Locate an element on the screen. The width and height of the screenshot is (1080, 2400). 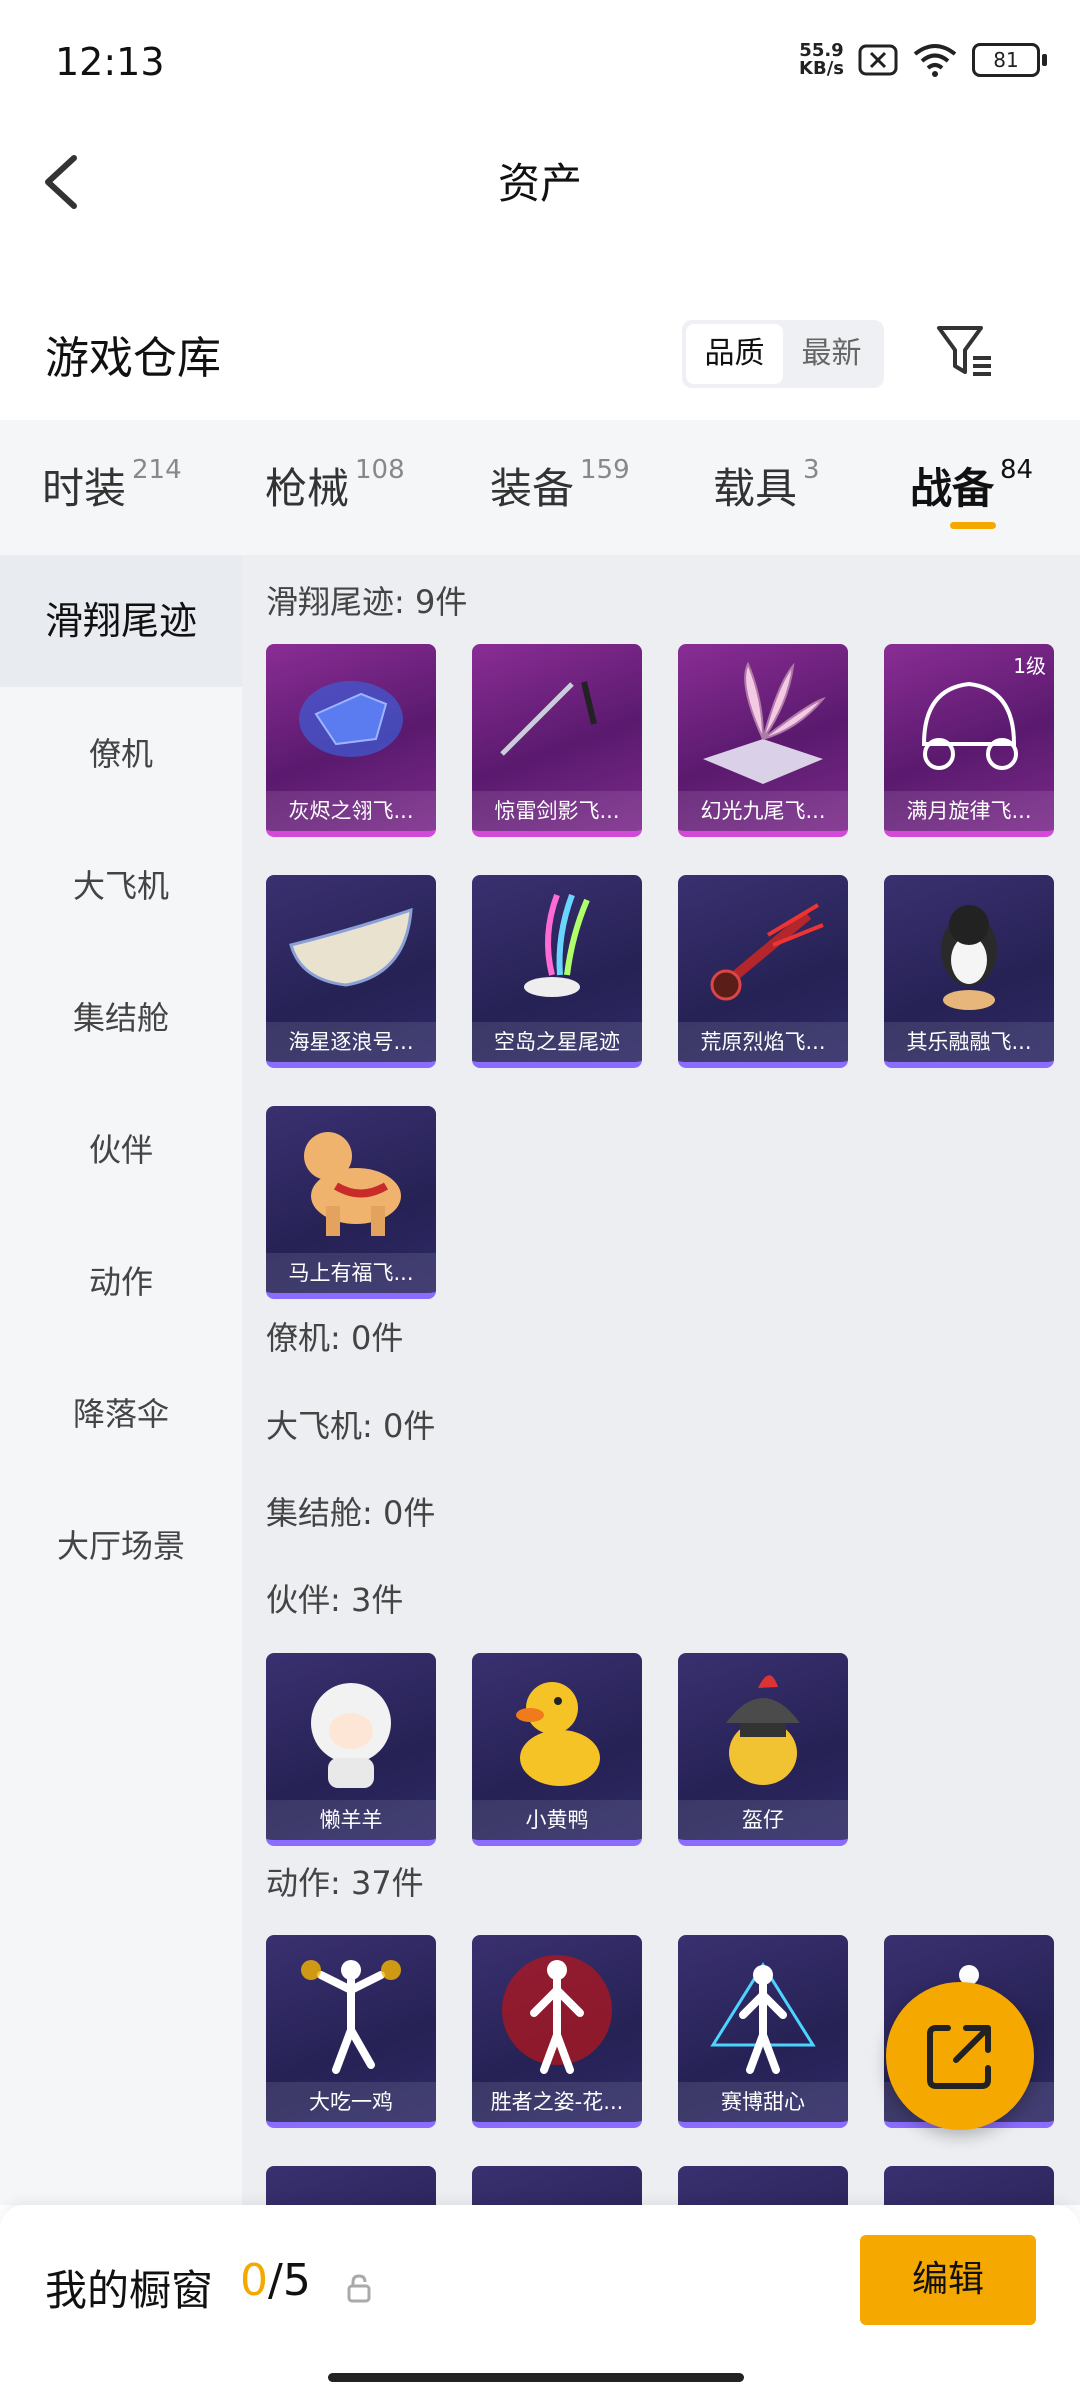
home-indicator is located at coordinates (536, 2377).